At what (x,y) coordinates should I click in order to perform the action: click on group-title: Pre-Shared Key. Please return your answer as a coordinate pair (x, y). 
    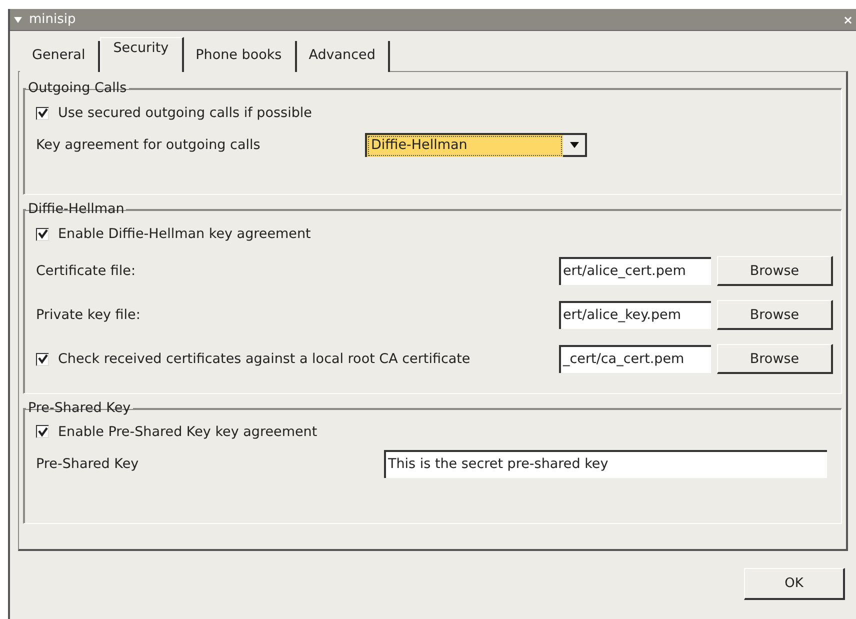
    Looking at the image, I should click on (79, 408).